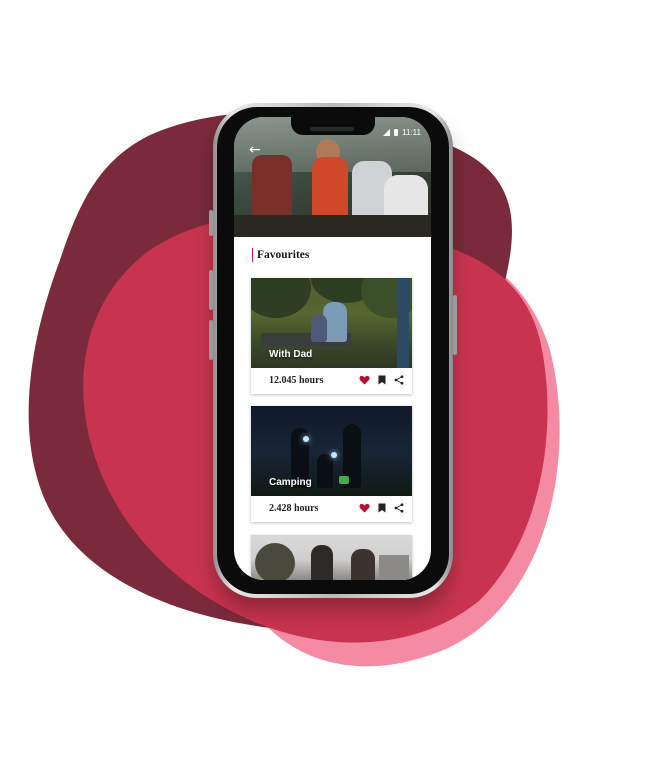  Describe the element at coordinates (333, 126) in the screenshot. I see `phone-notch` at that location.